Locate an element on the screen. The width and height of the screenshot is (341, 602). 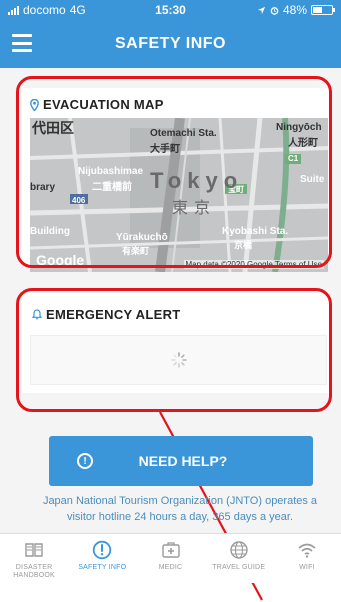
need-help-label: NEED HELP? is located at coordinates (183, 461).